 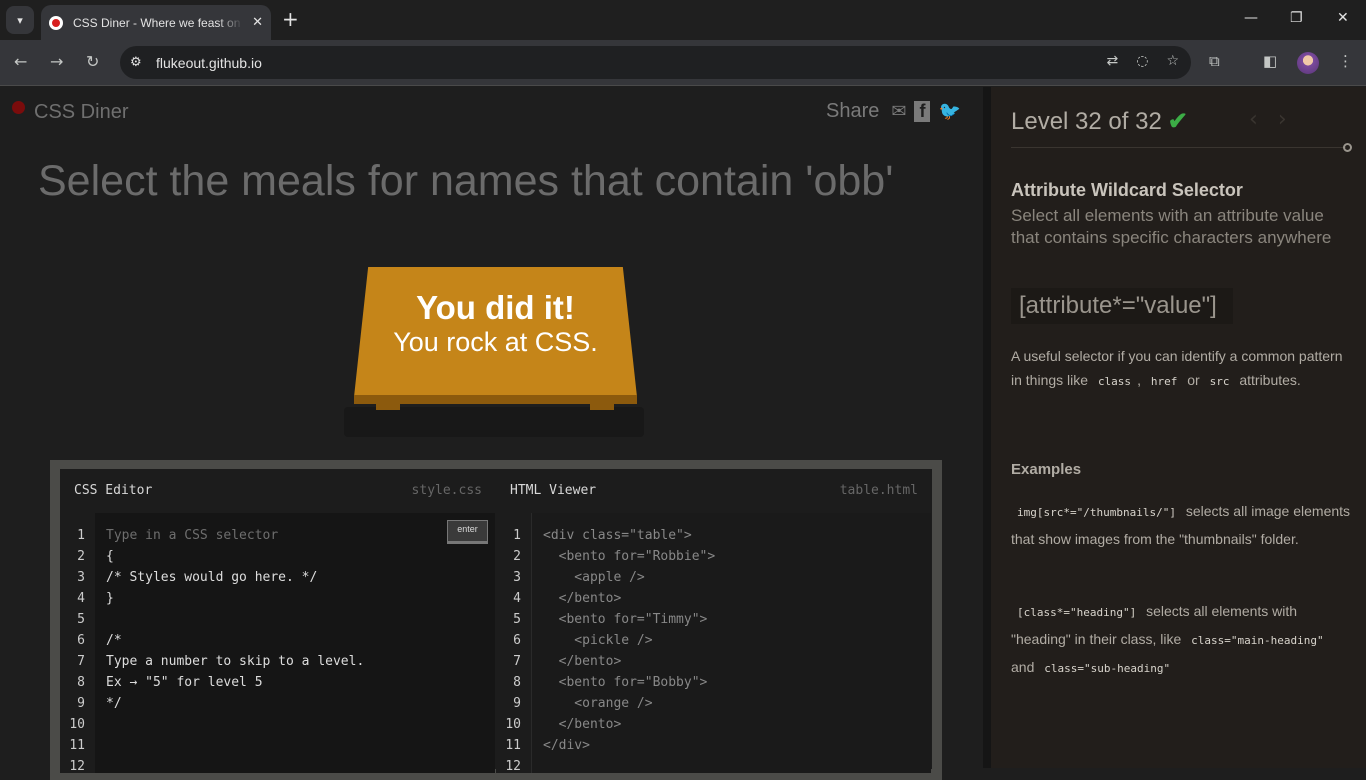 I want to click on reload-icon: ↻, so click(x=92, y=61).